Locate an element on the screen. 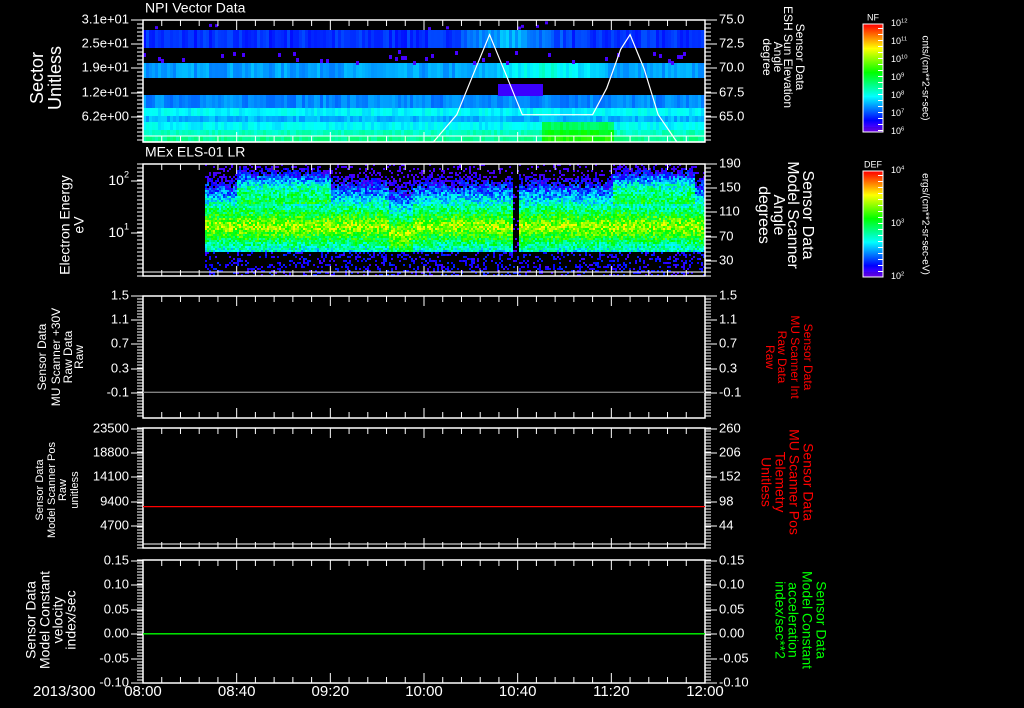 Image resolution: width=1024 pixels, height=708 pixels. y-tick-label: -0.05 is located at coordinates (114, 657).